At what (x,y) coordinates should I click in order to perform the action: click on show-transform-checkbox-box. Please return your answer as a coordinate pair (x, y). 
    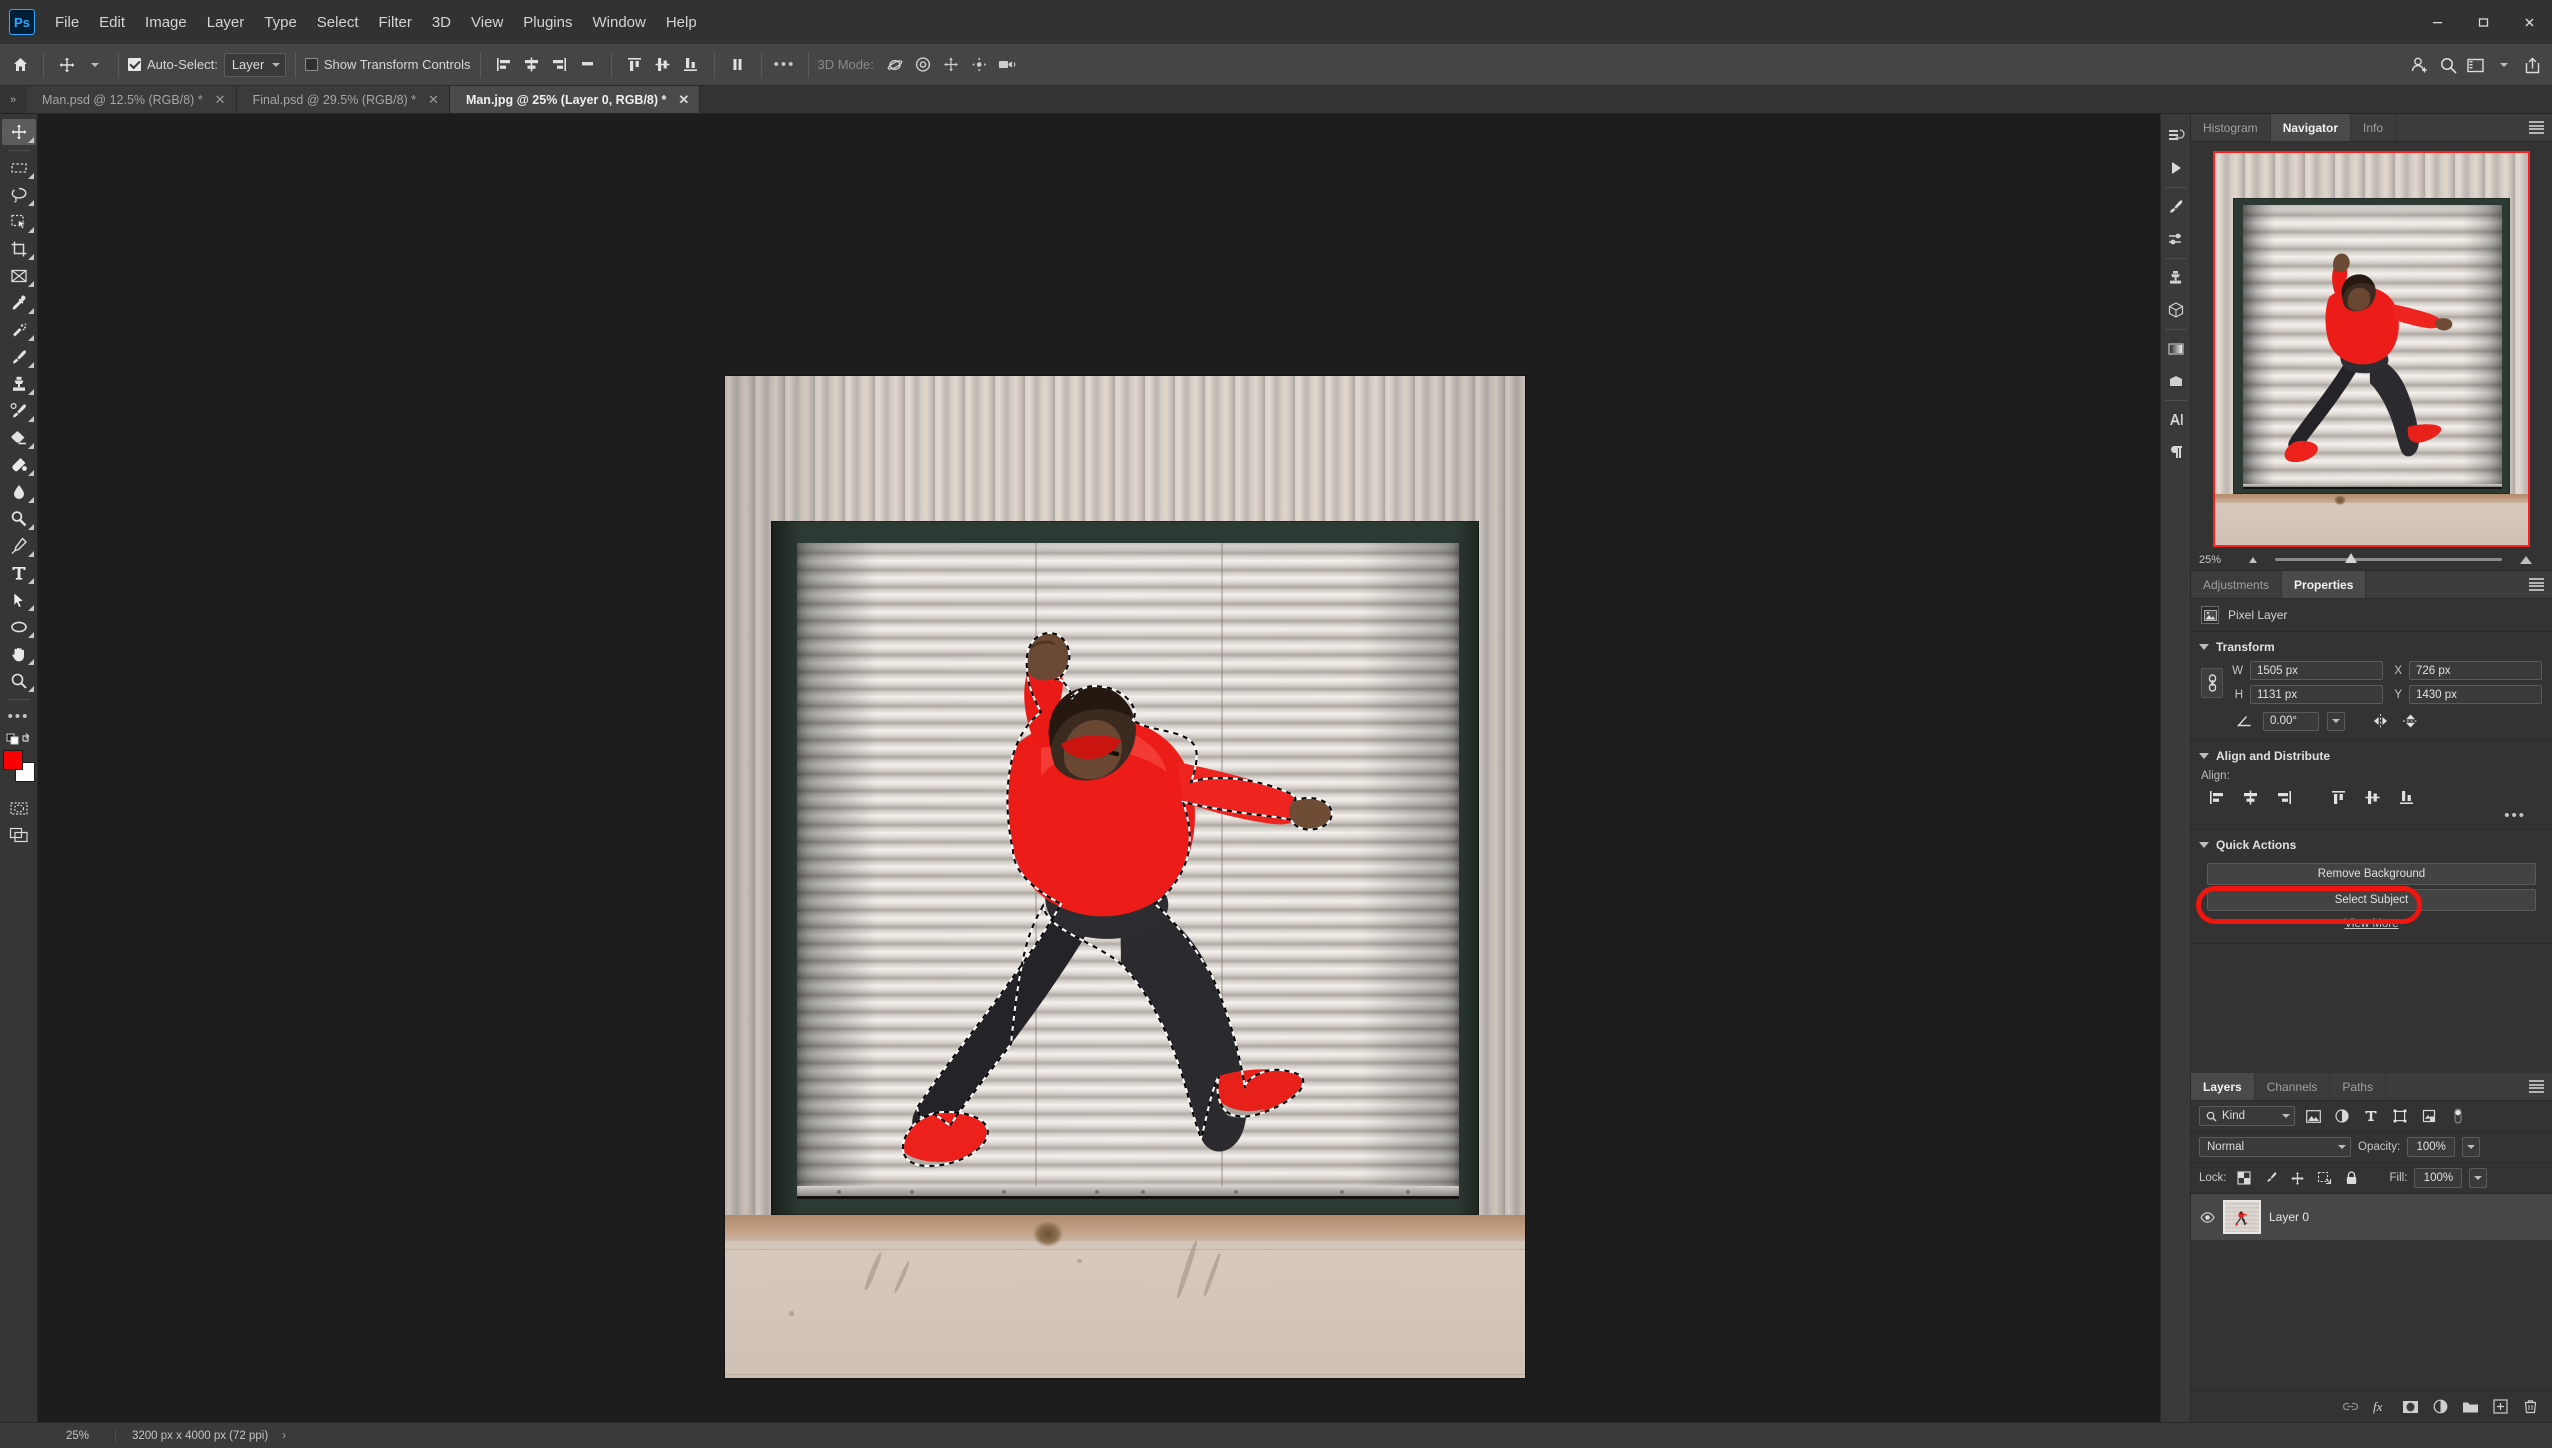
    Looking at the image, I should click on (311, 64).